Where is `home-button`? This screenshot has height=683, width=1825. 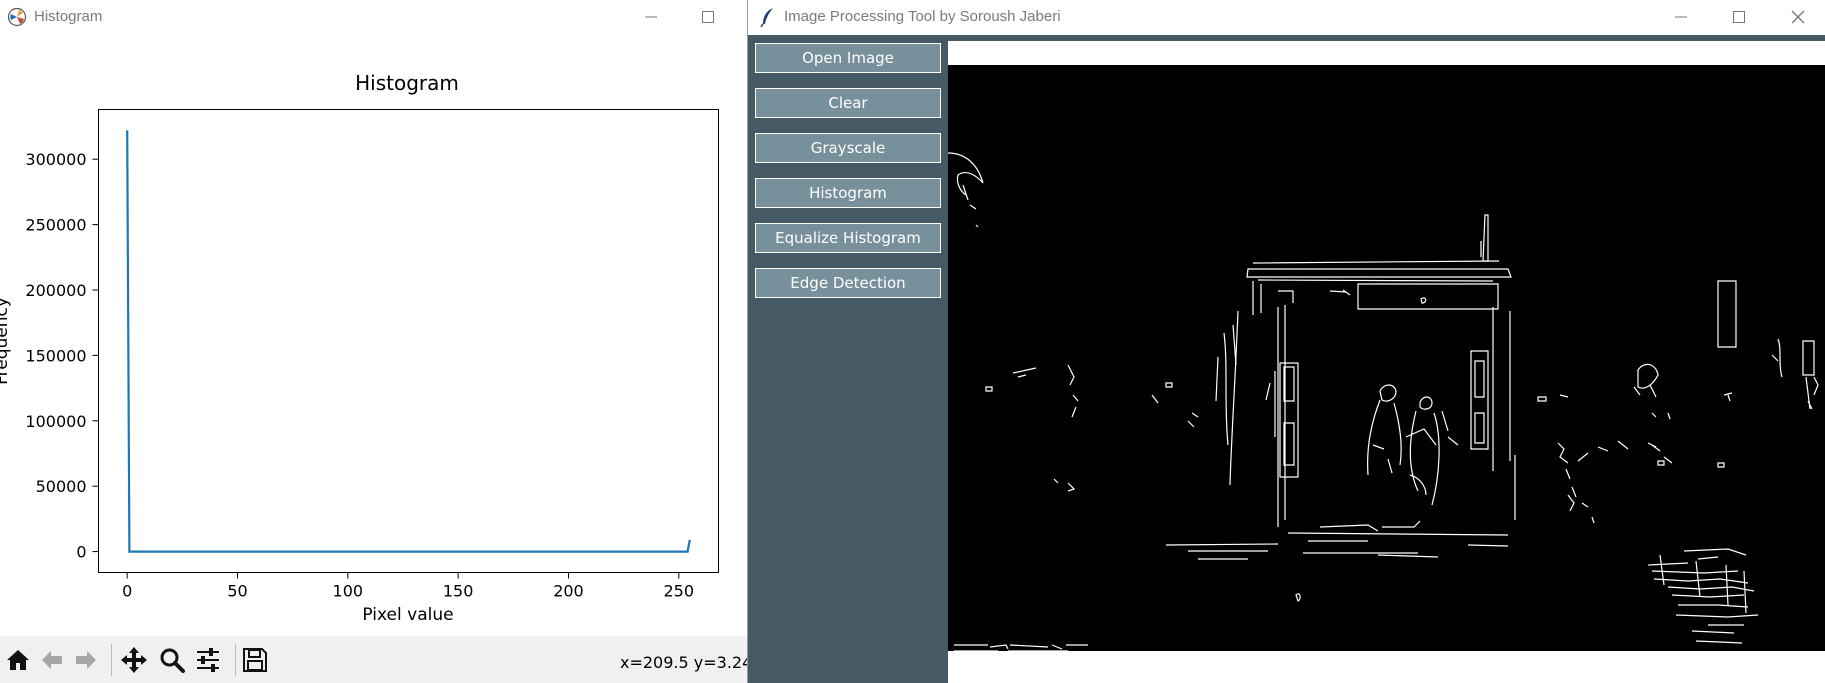
home-button is located at coordinates (18, 660).